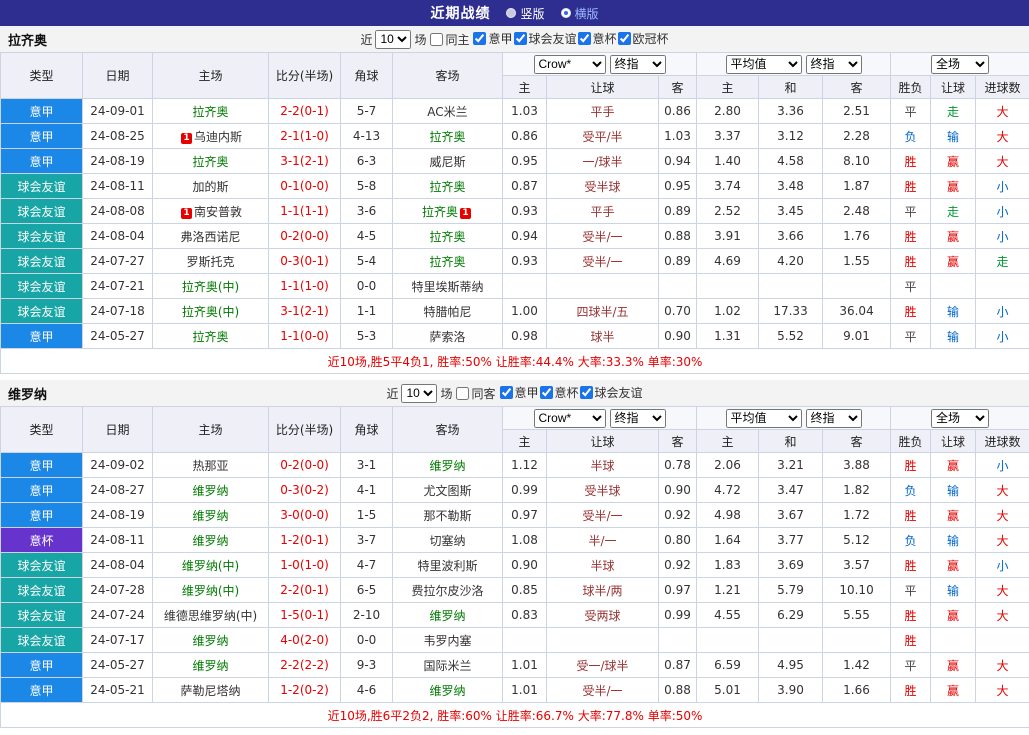 Image resolution: width=1029 pixels, height=735 pixels. Describe the element at coordinates (579, 13) in the screenshot. I see `layout-radio-horizontal: 横版` at that location.